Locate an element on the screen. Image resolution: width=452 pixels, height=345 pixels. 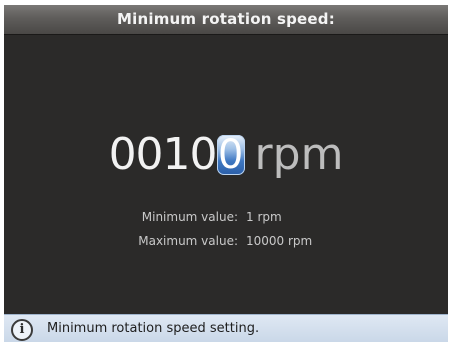
cursor-digit: 0 is located at coordinates (230, 155).